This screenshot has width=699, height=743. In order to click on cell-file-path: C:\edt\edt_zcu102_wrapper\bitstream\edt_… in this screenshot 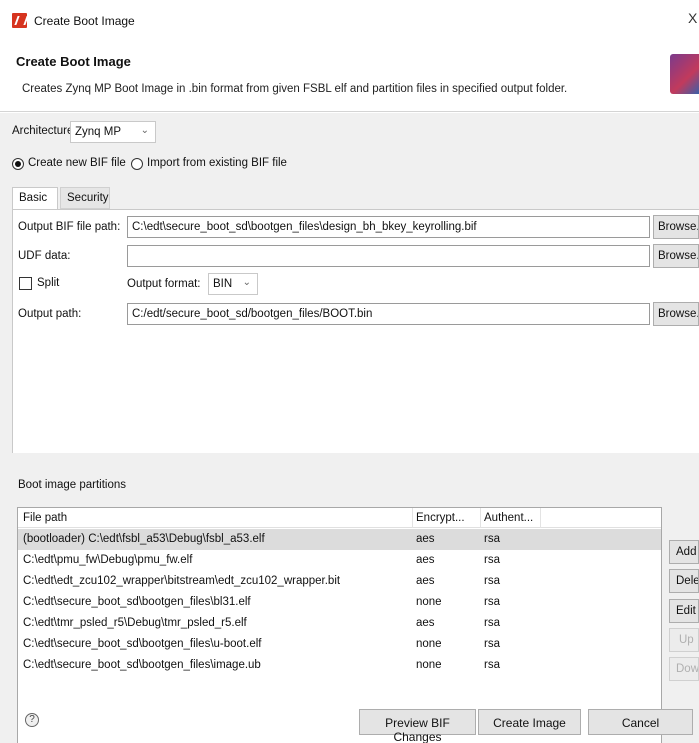, I will do `click(182, 581)`.